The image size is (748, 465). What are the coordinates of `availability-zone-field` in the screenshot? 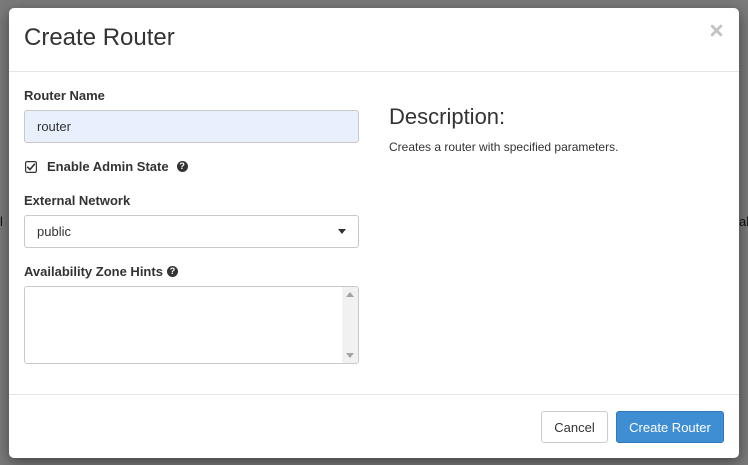 It's located at (191, 325).